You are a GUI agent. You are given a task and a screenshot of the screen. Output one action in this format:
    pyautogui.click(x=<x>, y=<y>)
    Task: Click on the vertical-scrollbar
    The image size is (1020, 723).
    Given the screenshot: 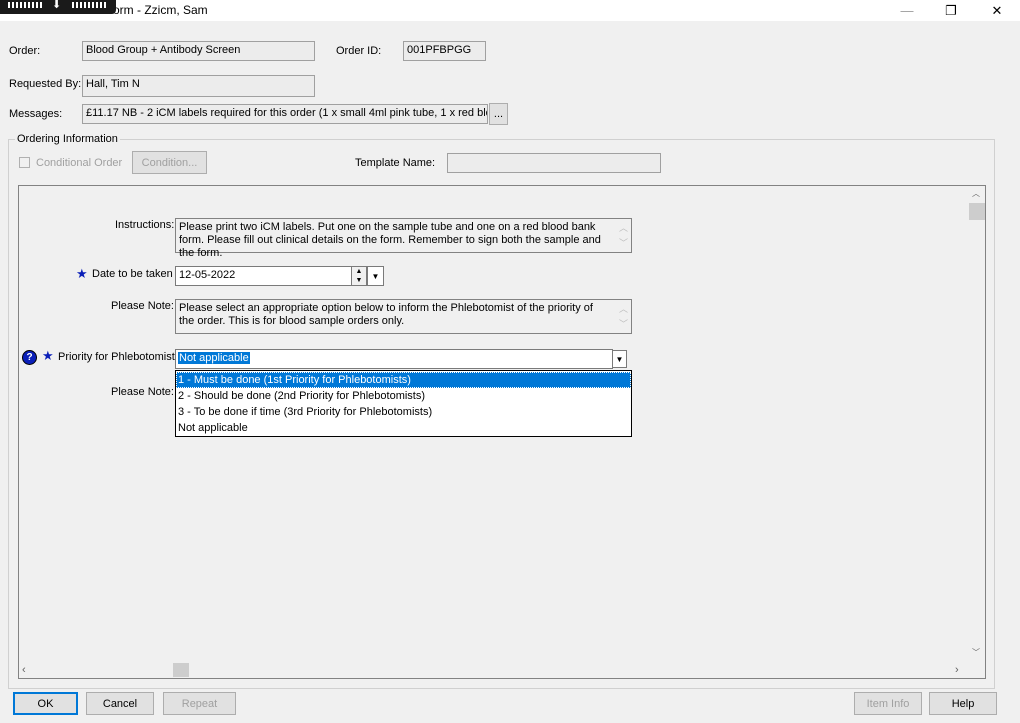 What is the action you would take?
    pyautogui.click(x=977, y=424)
    